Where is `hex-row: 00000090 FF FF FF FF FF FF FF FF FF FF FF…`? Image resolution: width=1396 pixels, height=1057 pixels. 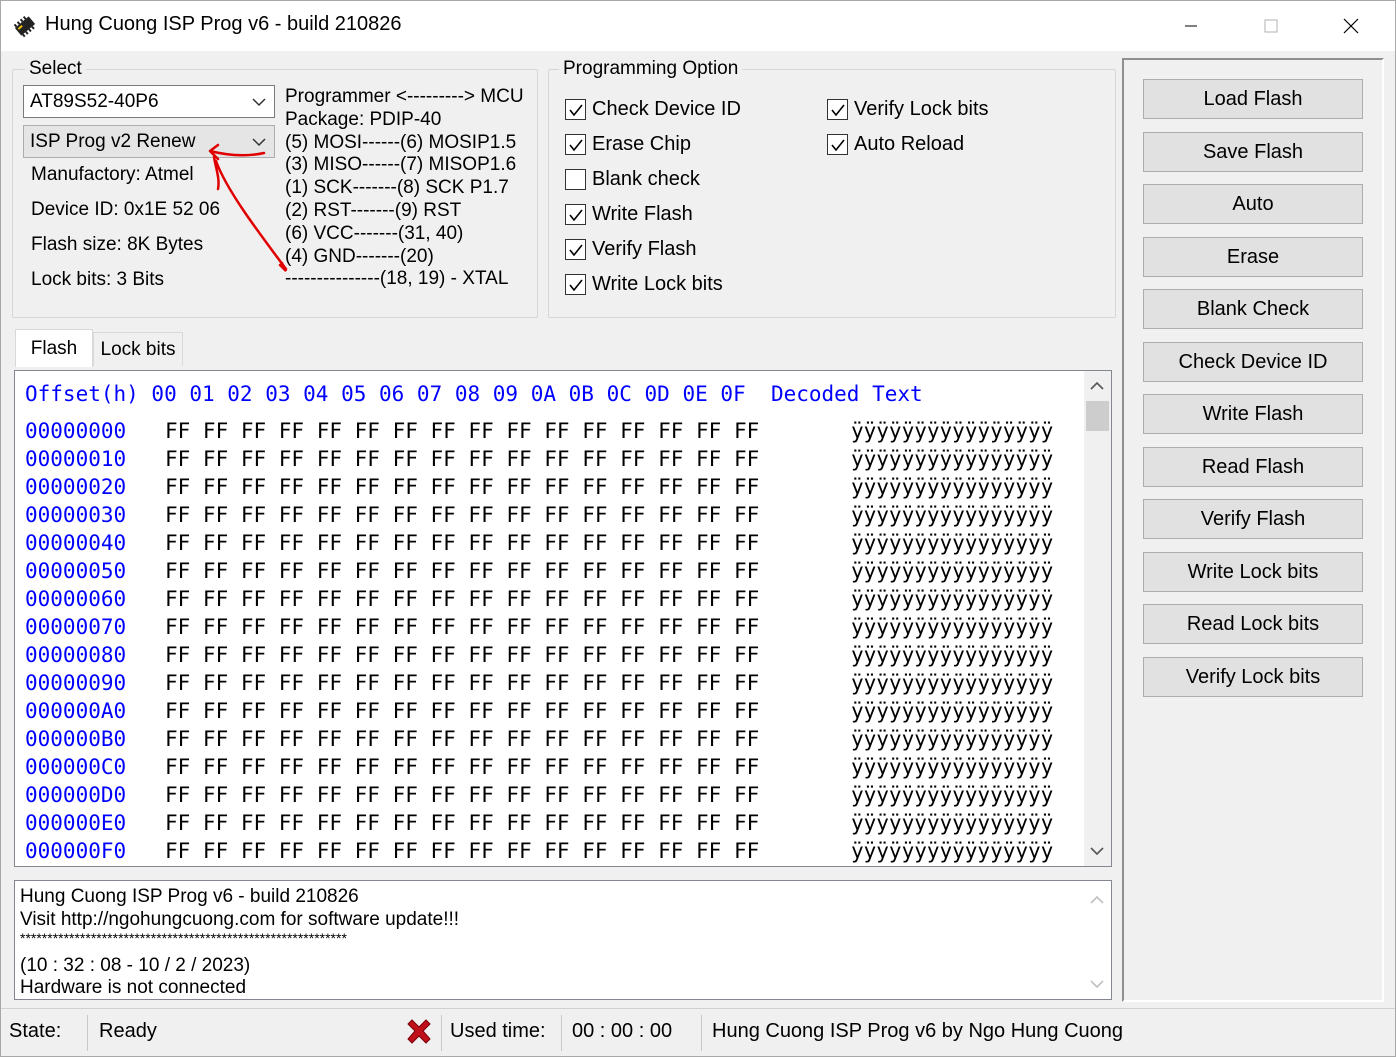 hex-row: 00000090 FF FF FF FF FF FF FF FF FF FF FF… is located at coordinates (539, 685).